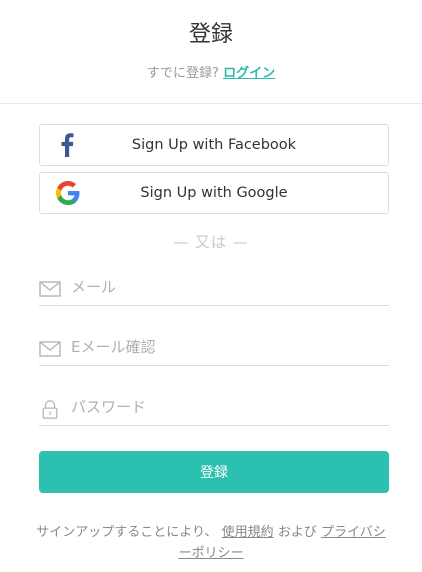 The image size is (422, 572). I want to click on header-divider, so click(211, 103).